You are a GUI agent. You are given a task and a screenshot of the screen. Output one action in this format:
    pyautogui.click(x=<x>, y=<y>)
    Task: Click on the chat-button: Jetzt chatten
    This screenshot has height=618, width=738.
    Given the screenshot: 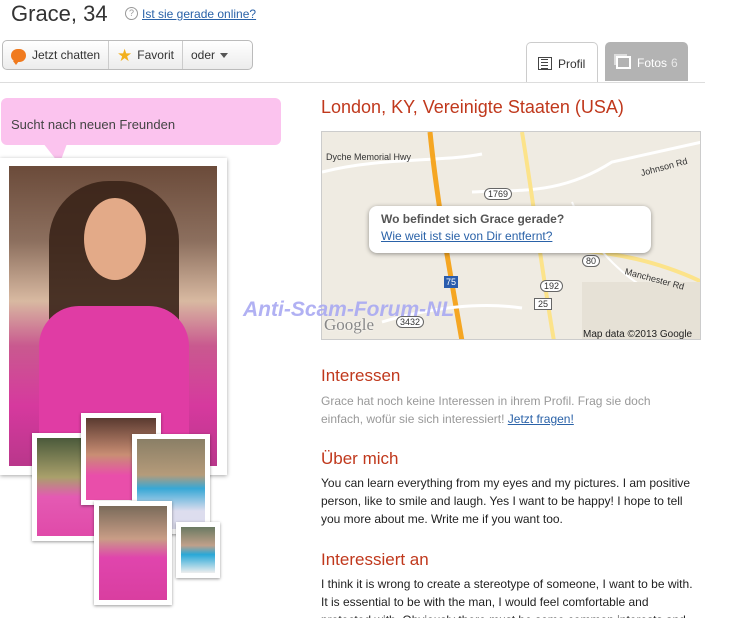 What is the action you would take?
    pyautogui.click(x=56, y=55)
    